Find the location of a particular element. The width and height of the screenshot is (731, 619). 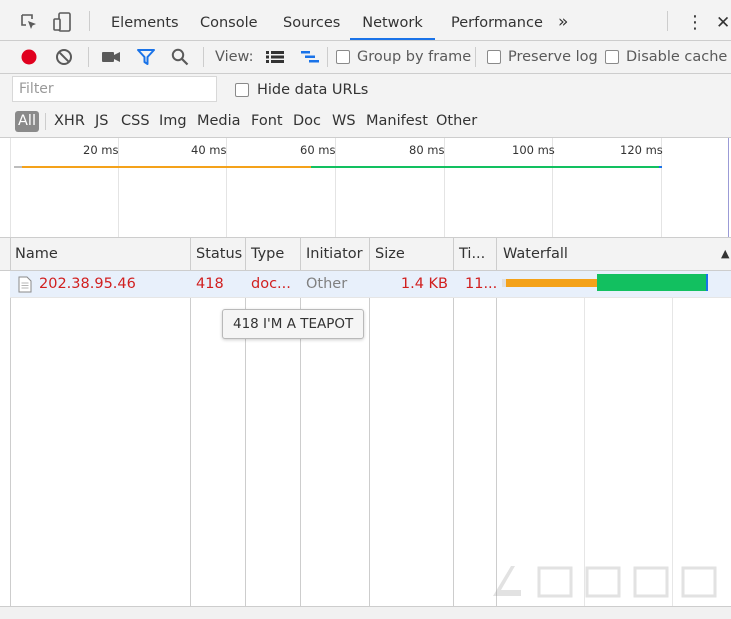

record-icon is located at coordinates (29, 57).